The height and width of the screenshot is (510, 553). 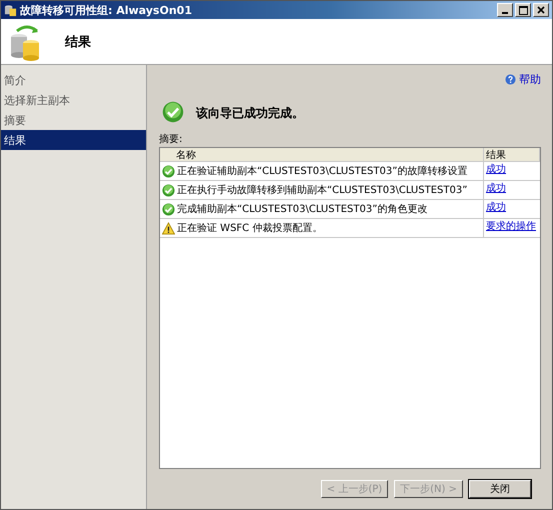 I want to click on table-cell-text: 完成辅助副本“CLUSTEST03\CLUSTEST03”的角色更改, so click(x=302, y=209).